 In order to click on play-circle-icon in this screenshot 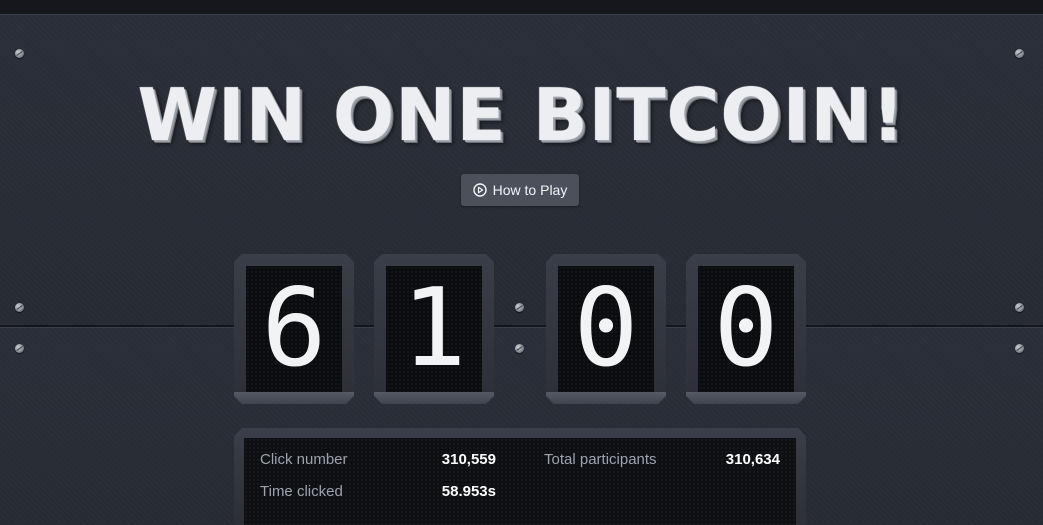, I will do `click(479, 190)`.